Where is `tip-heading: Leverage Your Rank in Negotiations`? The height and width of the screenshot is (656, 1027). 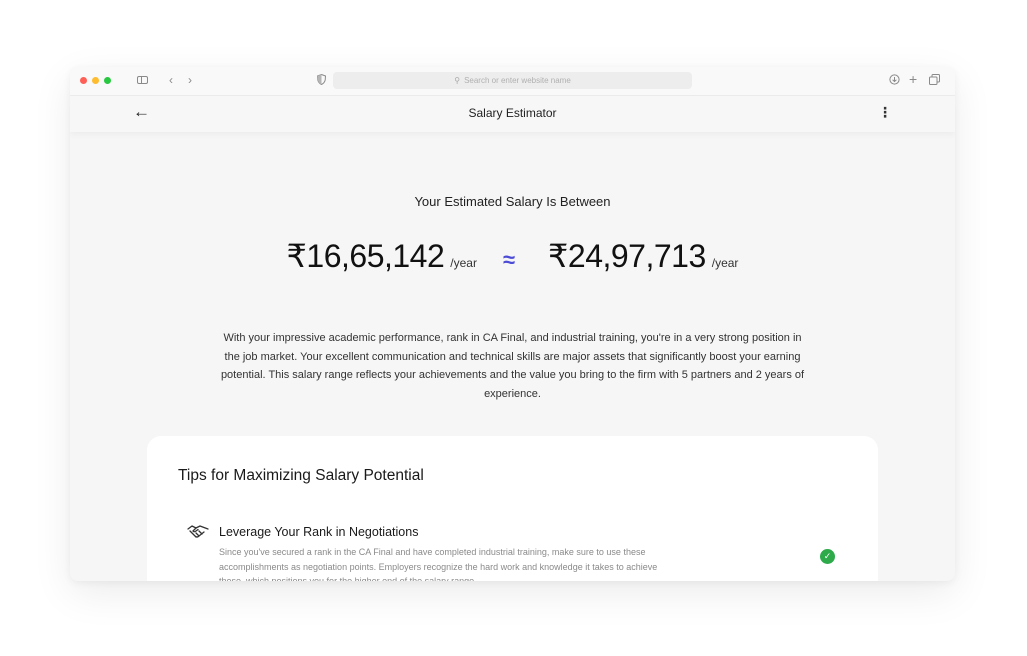 tip-heading: Leverage Your Rank in Negotiations is located at coordinates (319, 532).